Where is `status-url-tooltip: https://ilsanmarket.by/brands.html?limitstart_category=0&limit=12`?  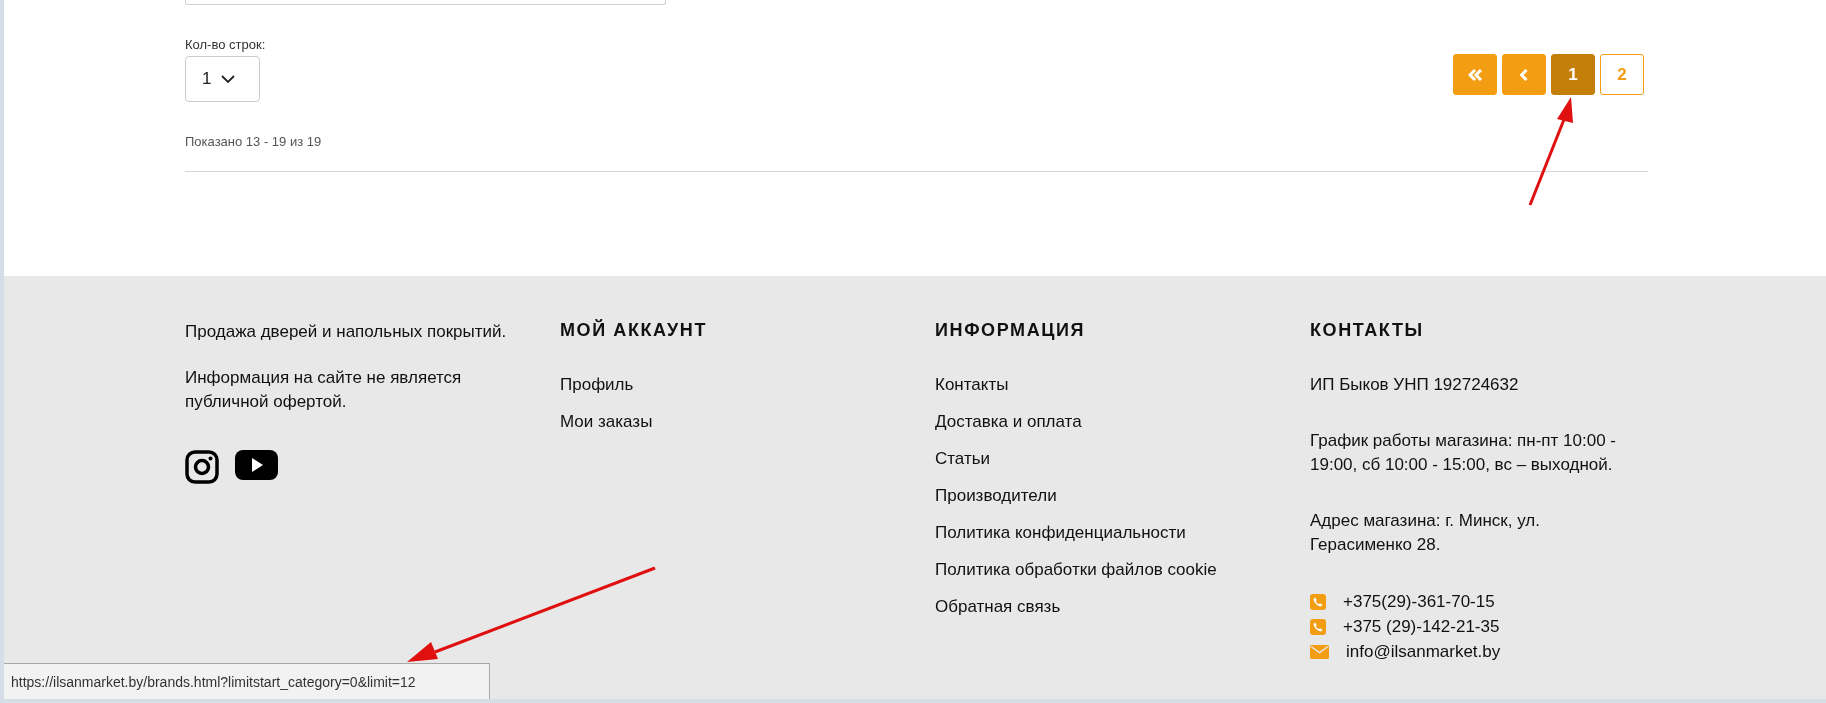 status-url-tooltip: https://ilsanmarket.by/brands.html?limitstart_category=0&limit=12 is located at coordinates (247, 681).